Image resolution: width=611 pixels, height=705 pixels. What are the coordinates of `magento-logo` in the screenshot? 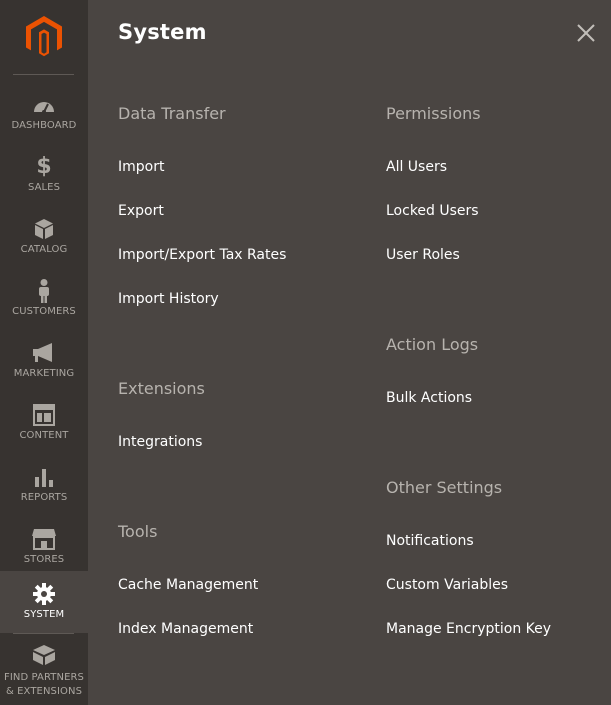 It's located at (44, 38).